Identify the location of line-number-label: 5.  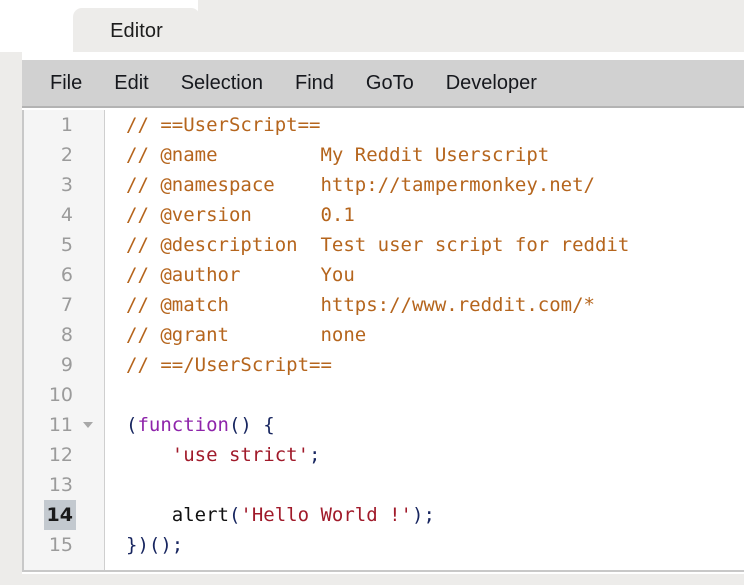
(66, 245).